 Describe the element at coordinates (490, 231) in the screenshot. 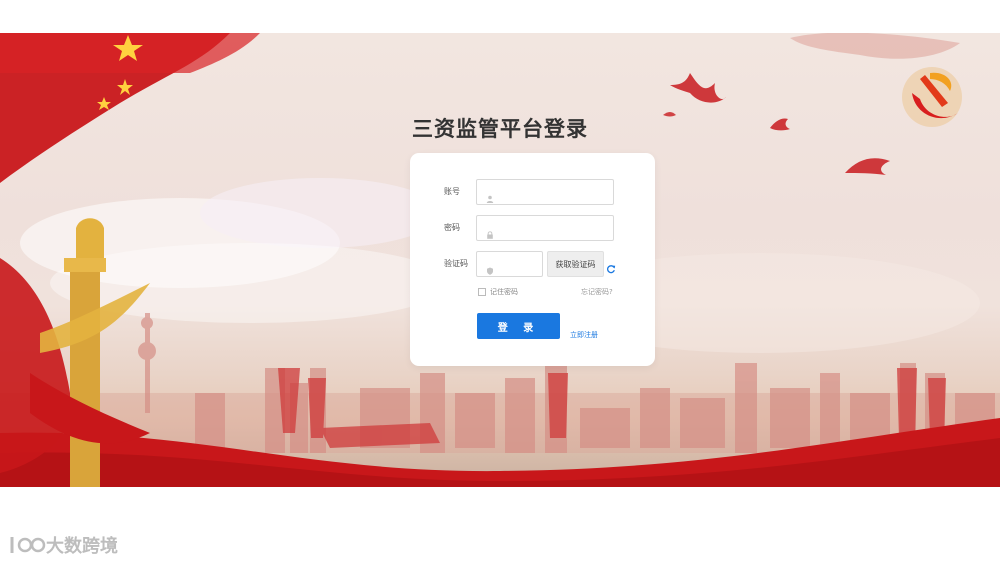

I see `lock-icon` at that location.